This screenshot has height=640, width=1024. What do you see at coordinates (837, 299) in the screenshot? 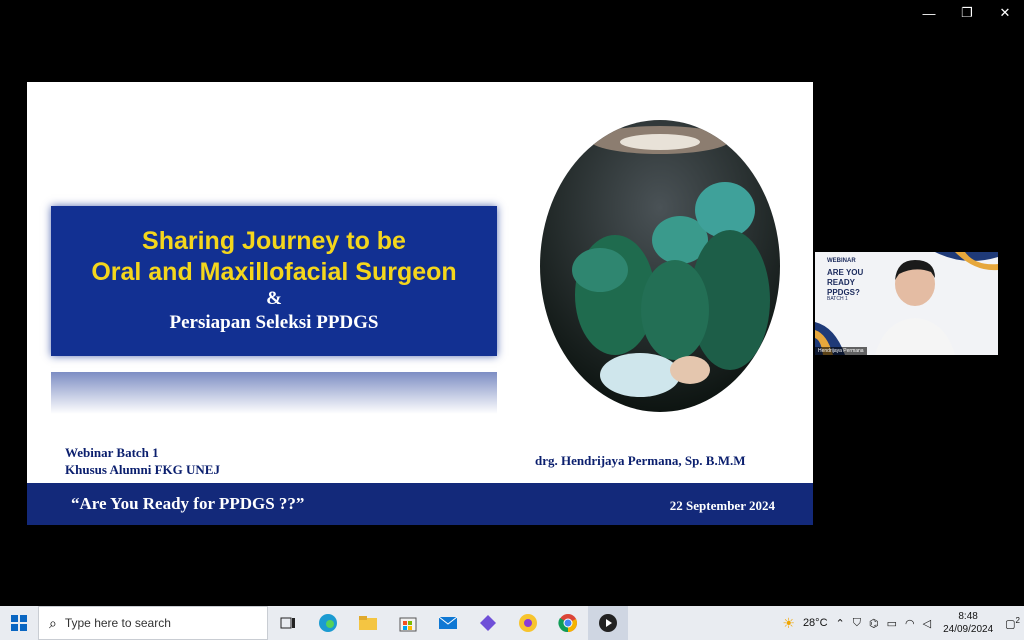
I see `video-batch: BATCH 1` at bounding box center [837, 299].